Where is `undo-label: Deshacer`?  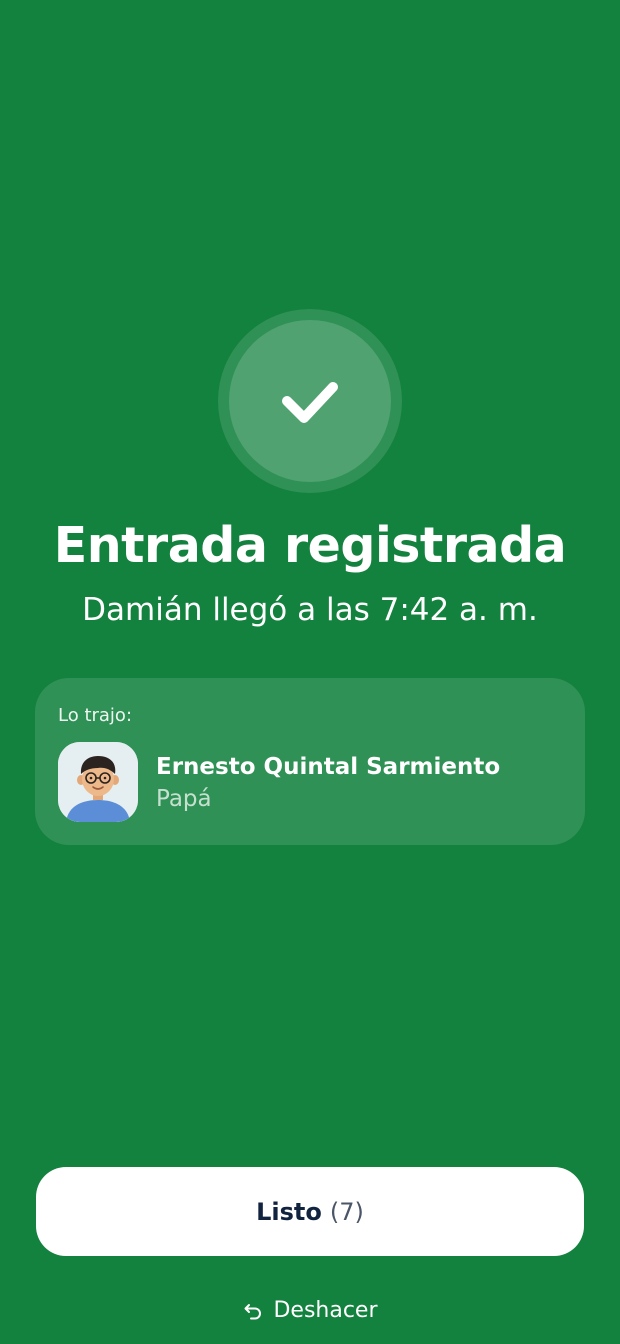
undo-label: Deshacer is located at coordinates (325, 1310).